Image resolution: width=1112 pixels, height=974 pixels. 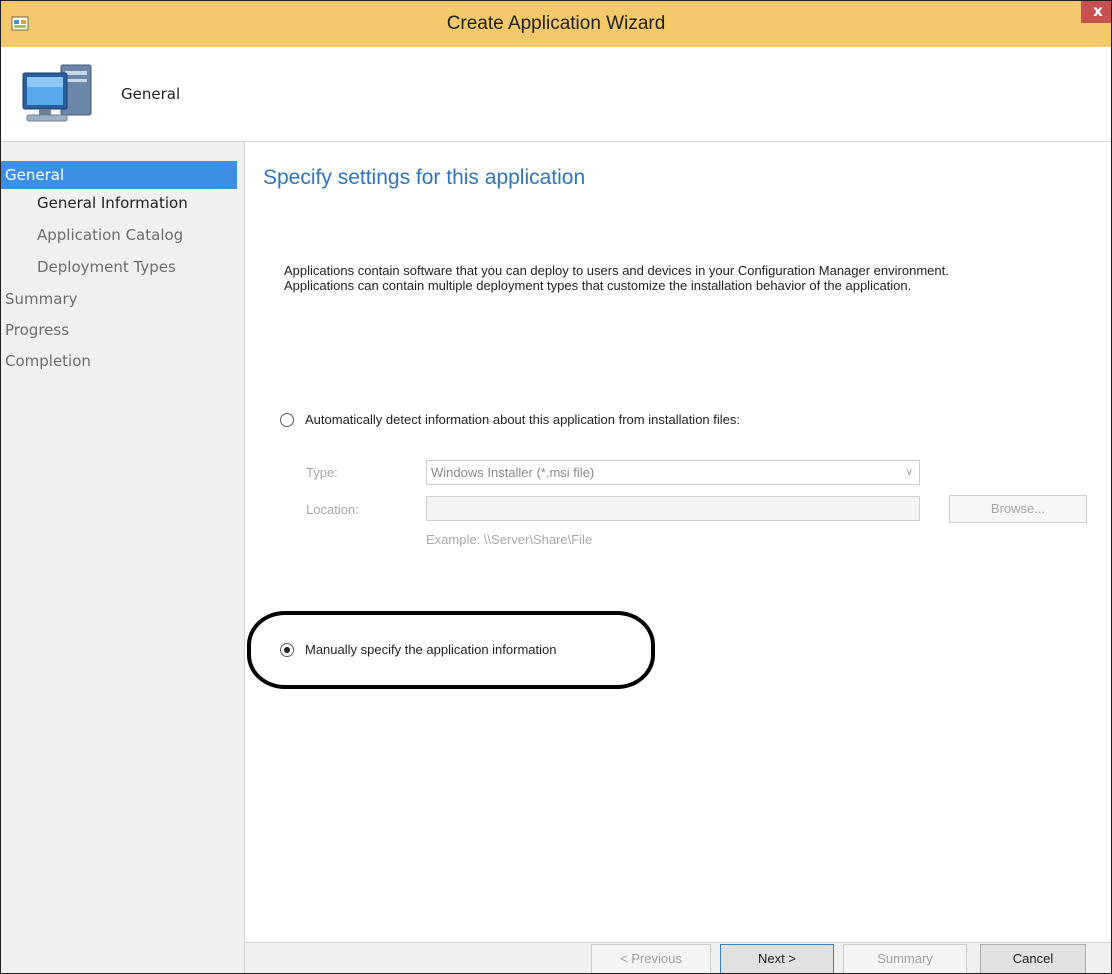 What do you see at coordinates (322, 472) in the screenshot?
I see `type-label: Type:` at bounding box center [322, 472].